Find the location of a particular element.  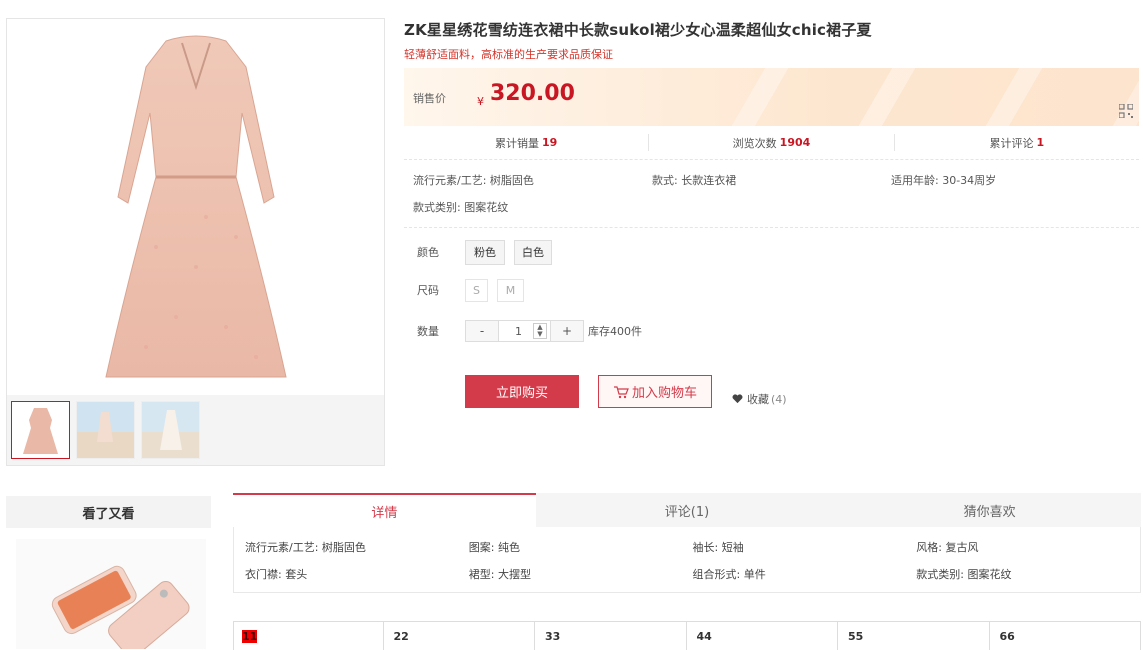

color-option-pink: 粉色 is located at coordinates (485, 252).